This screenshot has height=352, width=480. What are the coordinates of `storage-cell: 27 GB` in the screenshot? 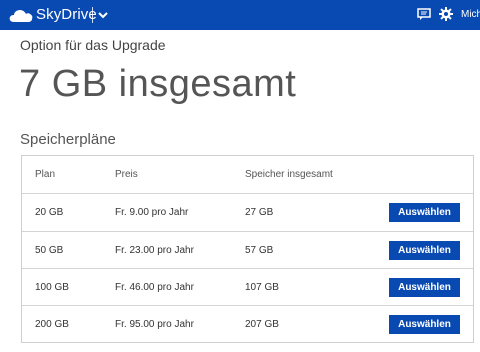 It's located at (259, 212).